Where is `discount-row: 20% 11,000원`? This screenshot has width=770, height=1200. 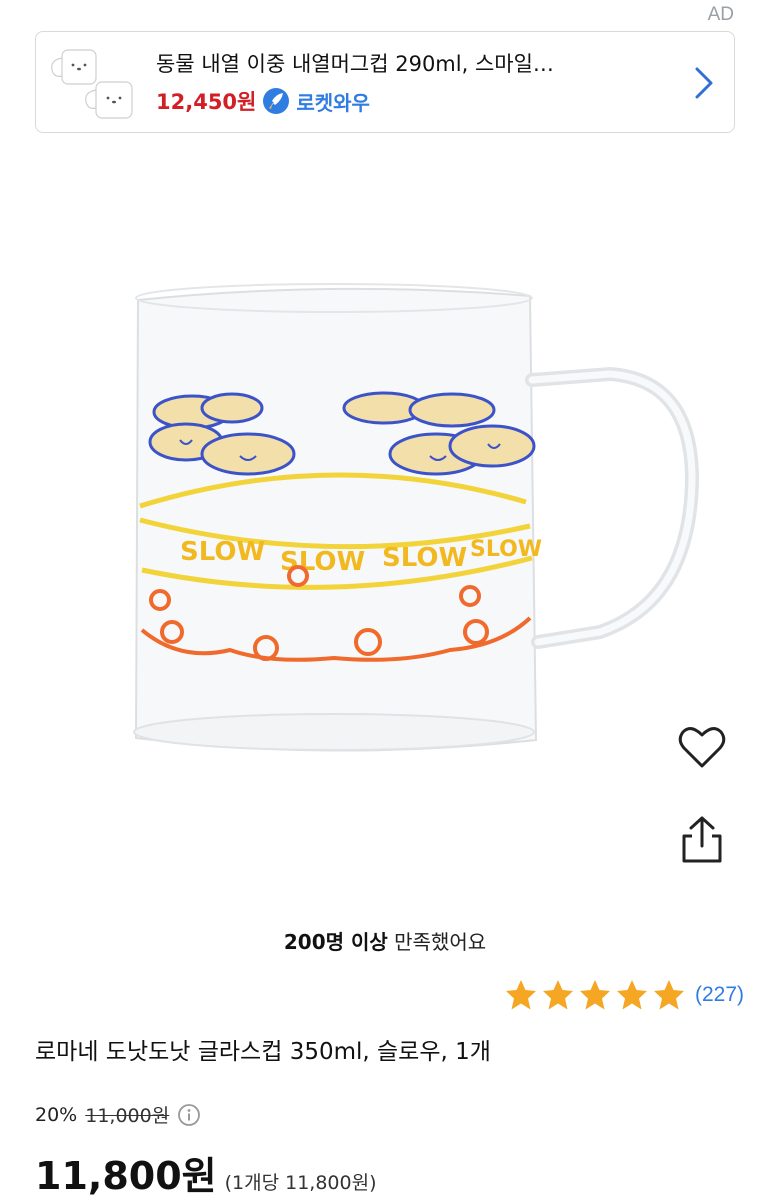 discount-row: 20% 11,000원 is located at coordinates (118, 1114).